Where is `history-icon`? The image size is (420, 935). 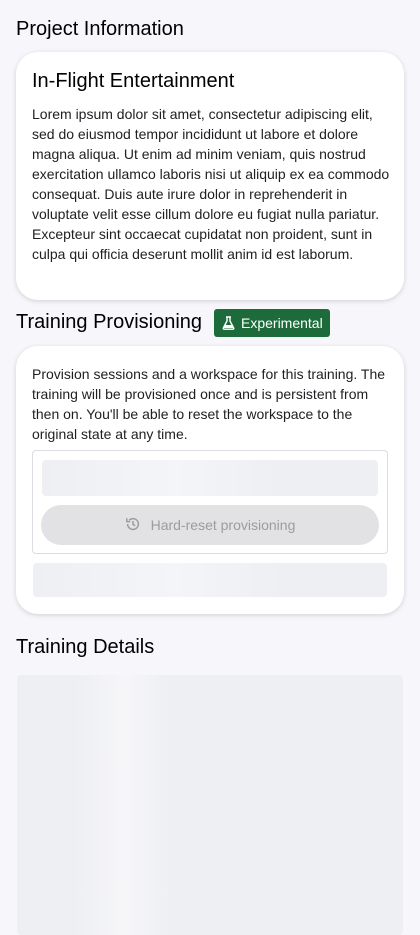
history-icon is located at coordinates (133, 525).